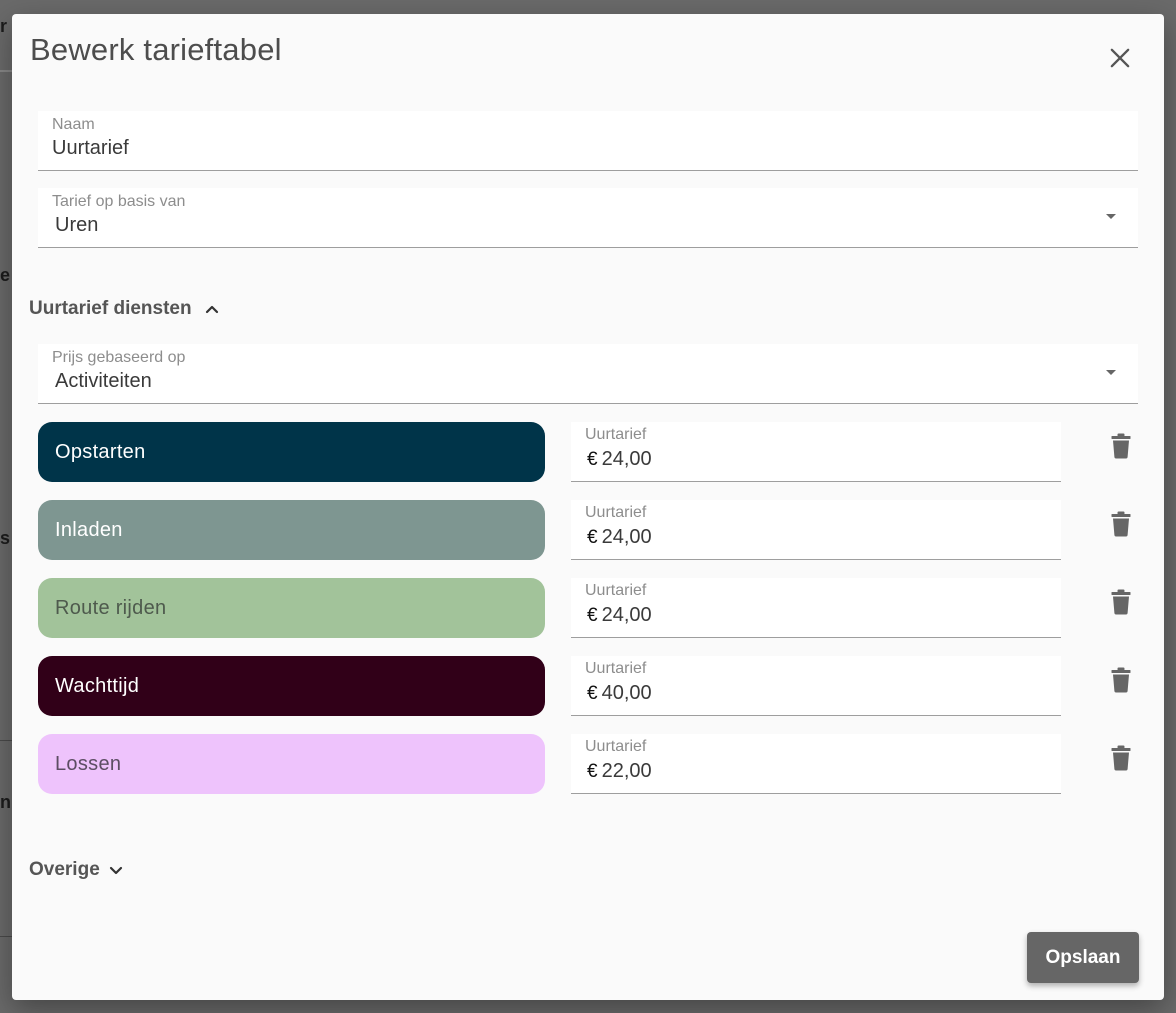 Image resolution: width=1176 pixels, height=1013 pixels. I want to click on close-icon, so click(1120, 58).